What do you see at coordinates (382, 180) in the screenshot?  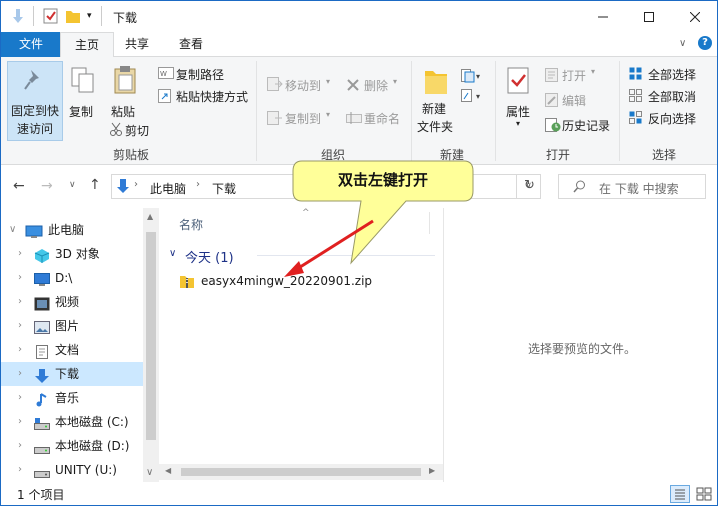 I see `callout-text: 双击左键打开` at bounding box center [382, 180].